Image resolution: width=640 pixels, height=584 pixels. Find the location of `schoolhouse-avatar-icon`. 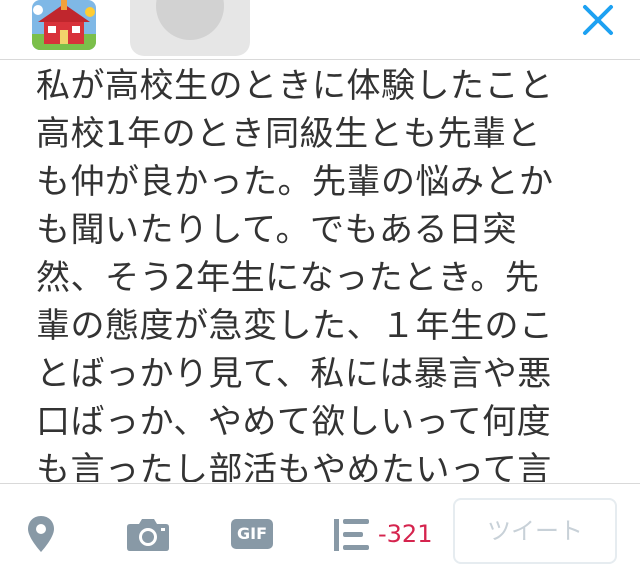

schoolhouse-avatar-icon is located at coordinates (64, 25).